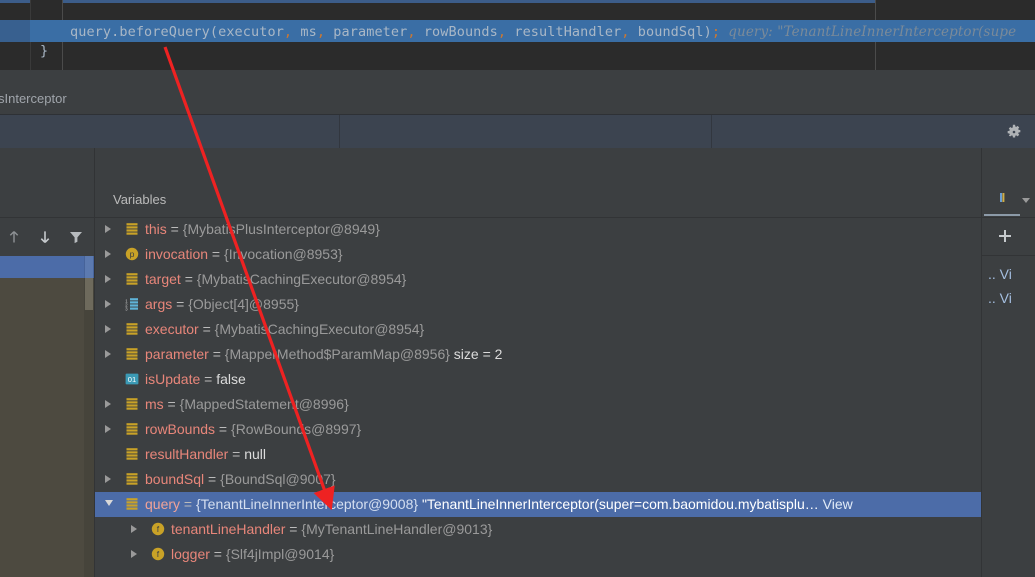 The image size is (1035, 577). I want to click on variable-value: false, so click(231, 379).